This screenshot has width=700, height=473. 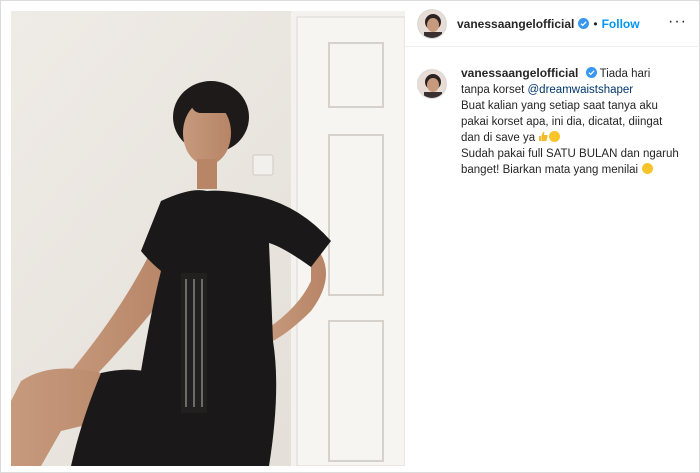 I want to click on more-options-icon: ···, so click(x=677, y=22).